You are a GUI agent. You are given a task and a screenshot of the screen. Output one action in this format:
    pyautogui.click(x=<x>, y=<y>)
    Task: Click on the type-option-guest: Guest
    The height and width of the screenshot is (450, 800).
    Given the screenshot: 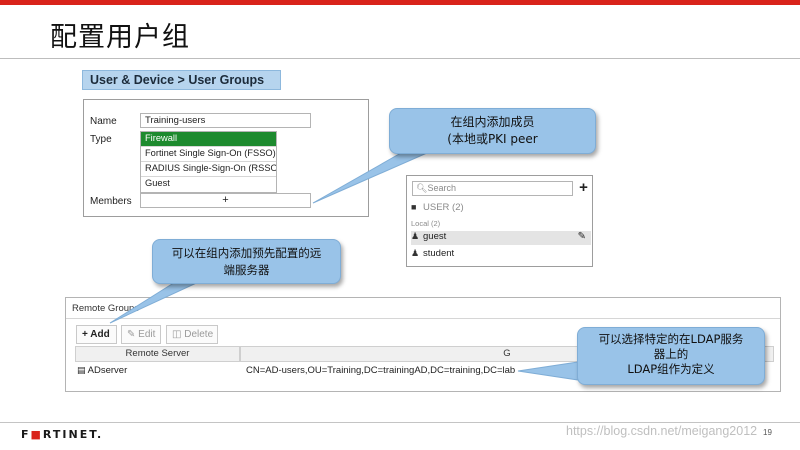 What is the action you would take?
    pyautogui.click(x=208, y=184)
    